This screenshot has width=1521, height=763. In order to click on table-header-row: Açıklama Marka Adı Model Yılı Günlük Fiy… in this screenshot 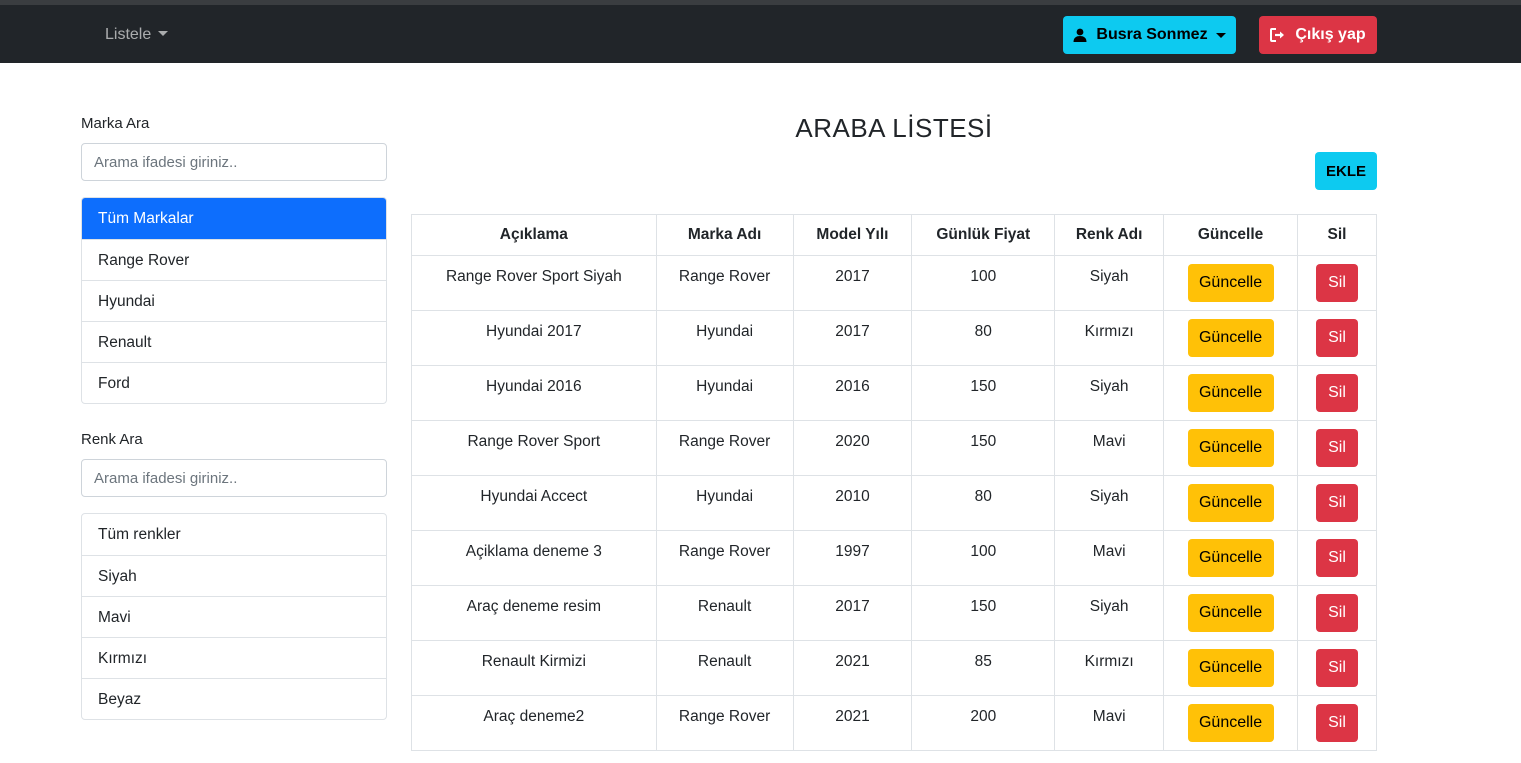, I will do `click(894, 235)`.